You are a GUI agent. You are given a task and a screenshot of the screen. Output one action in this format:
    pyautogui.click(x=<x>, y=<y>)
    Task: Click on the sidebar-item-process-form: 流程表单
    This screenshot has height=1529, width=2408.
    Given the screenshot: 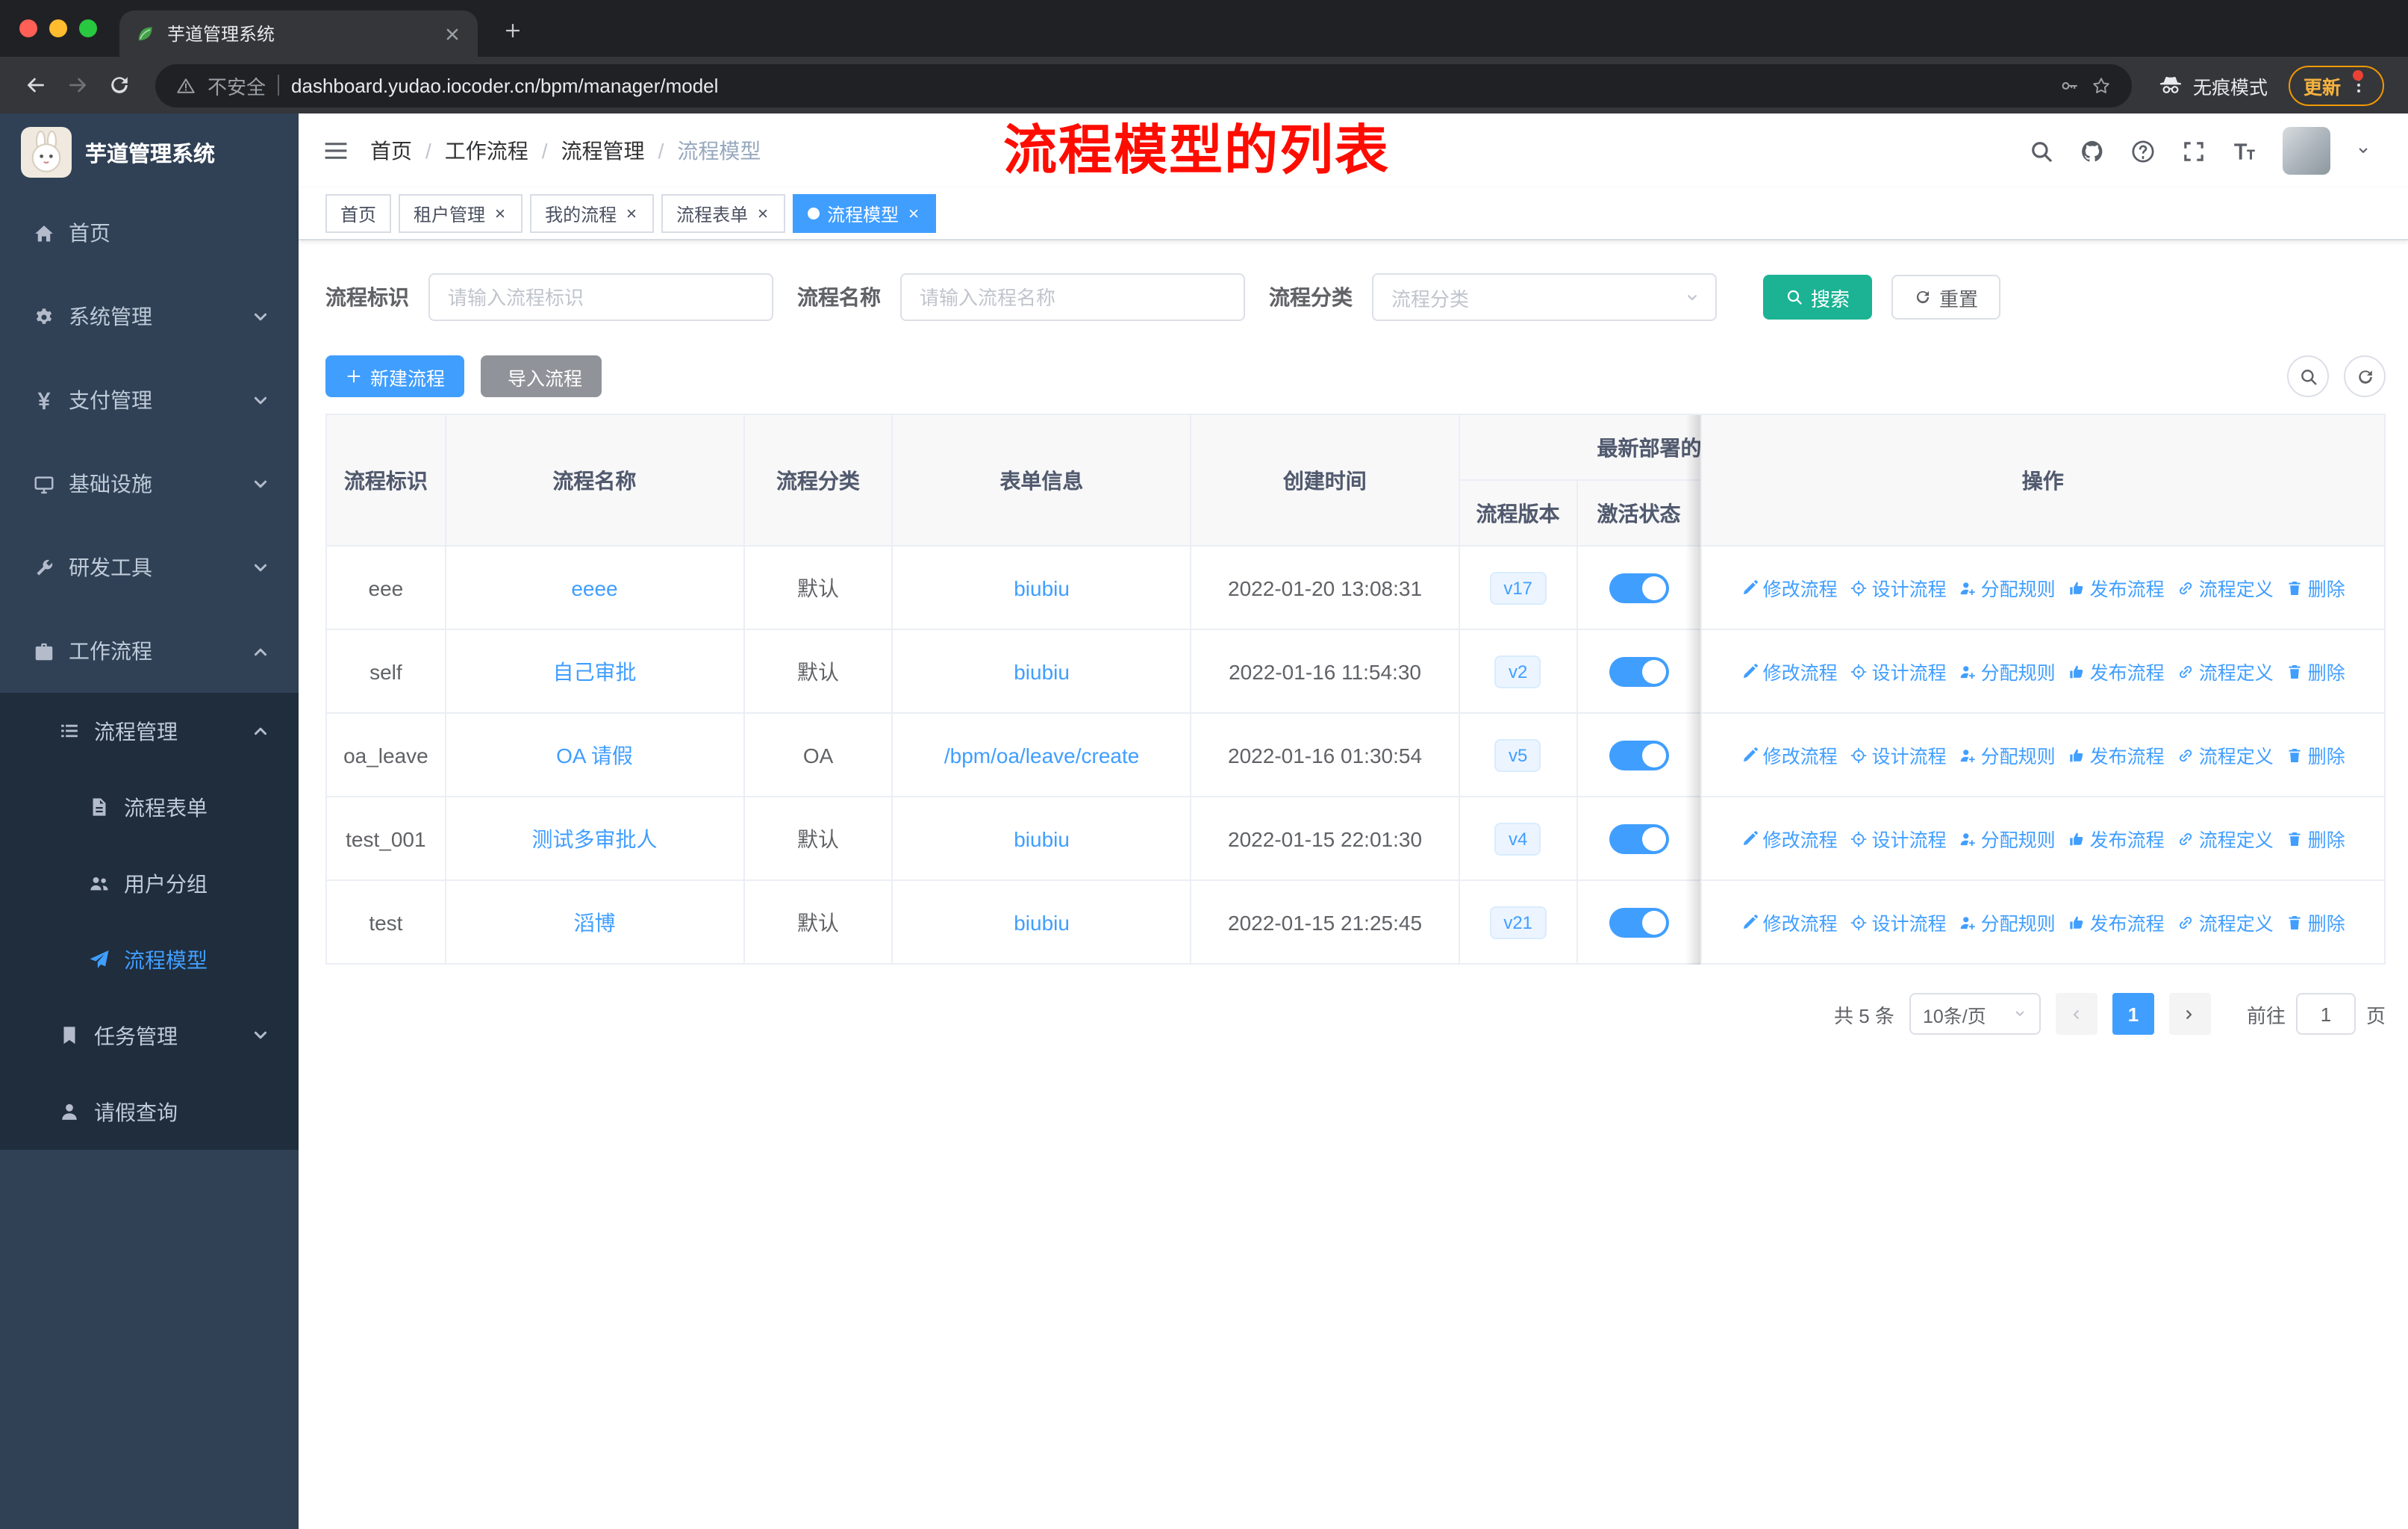 What is the action you would take?
    pyautogui.click(x=149, y=807)
    